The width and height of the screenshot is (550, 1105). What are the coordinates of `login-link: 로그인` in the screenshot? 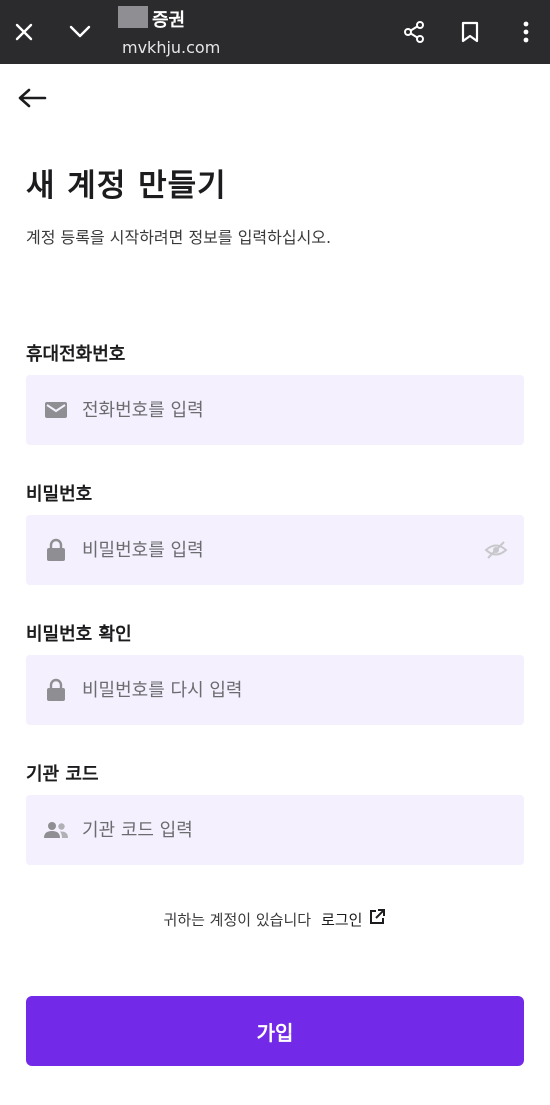 It's located at (353, 919).